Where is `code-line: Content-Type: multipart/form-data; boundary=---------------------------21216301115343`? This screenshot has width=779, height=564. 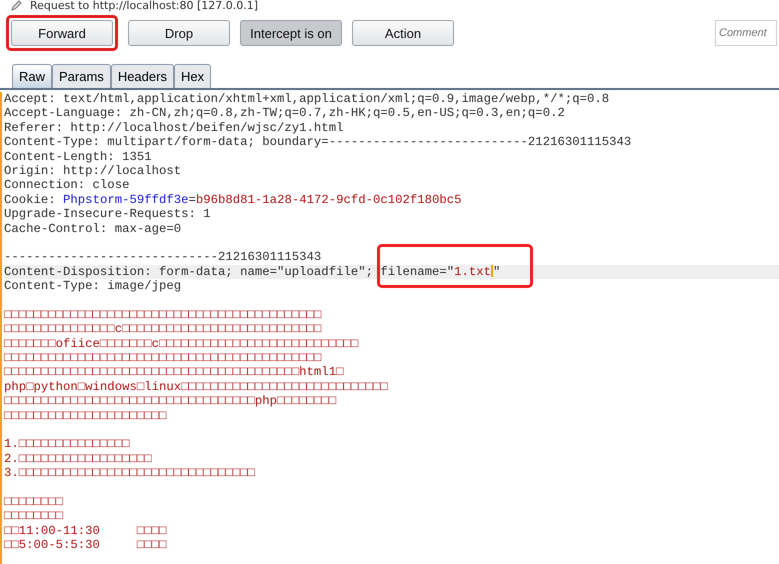 code-line: Content-Type: multipart/form-data; boundary=---------------------------21216301115343 is located at coordinates (318, 142).